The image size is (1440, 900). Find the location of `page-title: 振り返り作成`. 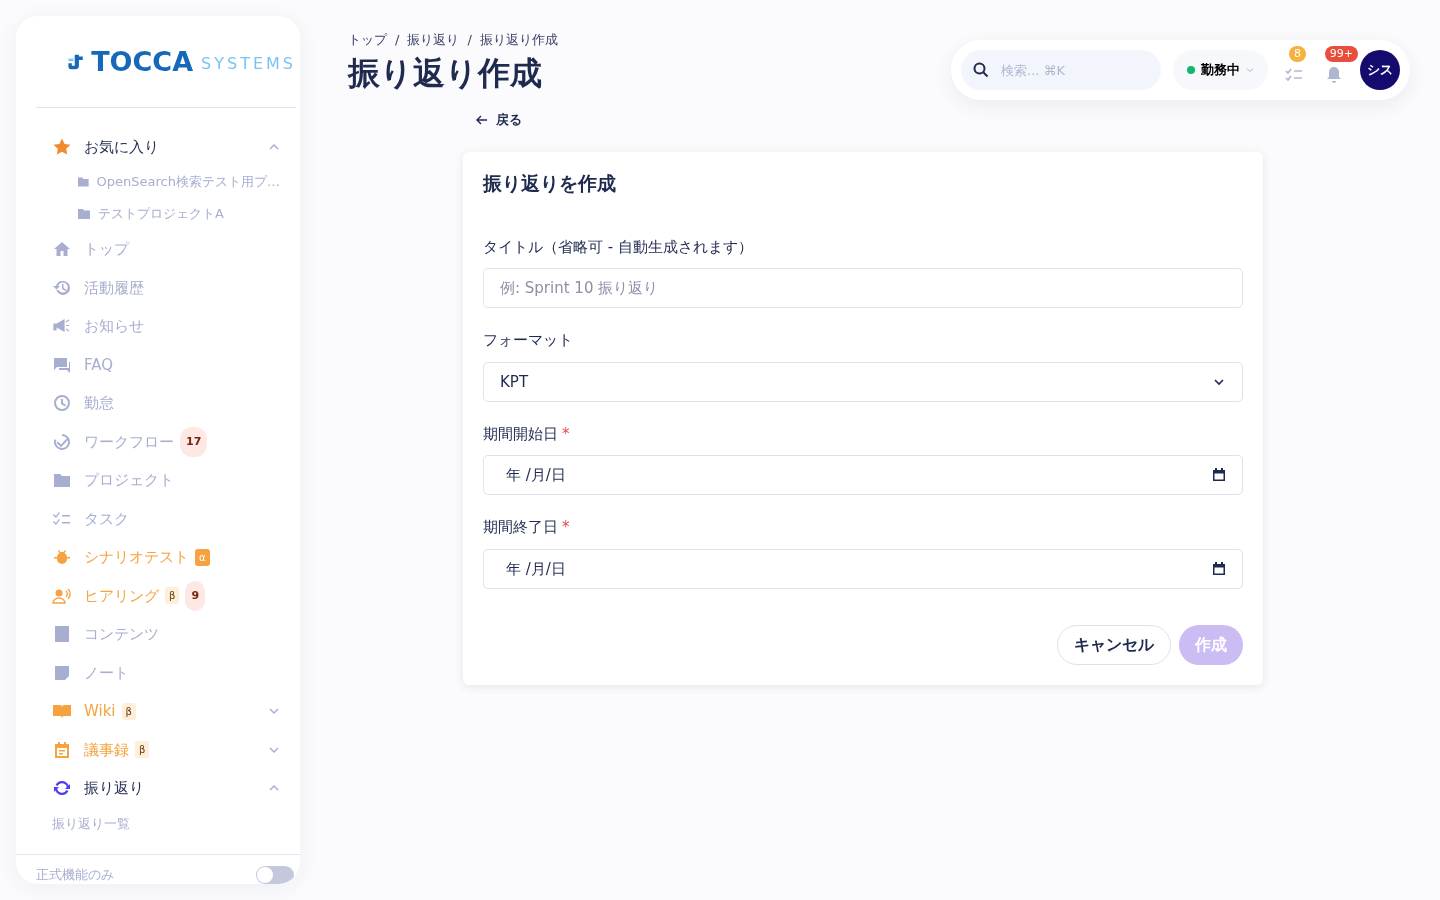

page-title: 振り返り作成 is located at coordinates (445, 72).